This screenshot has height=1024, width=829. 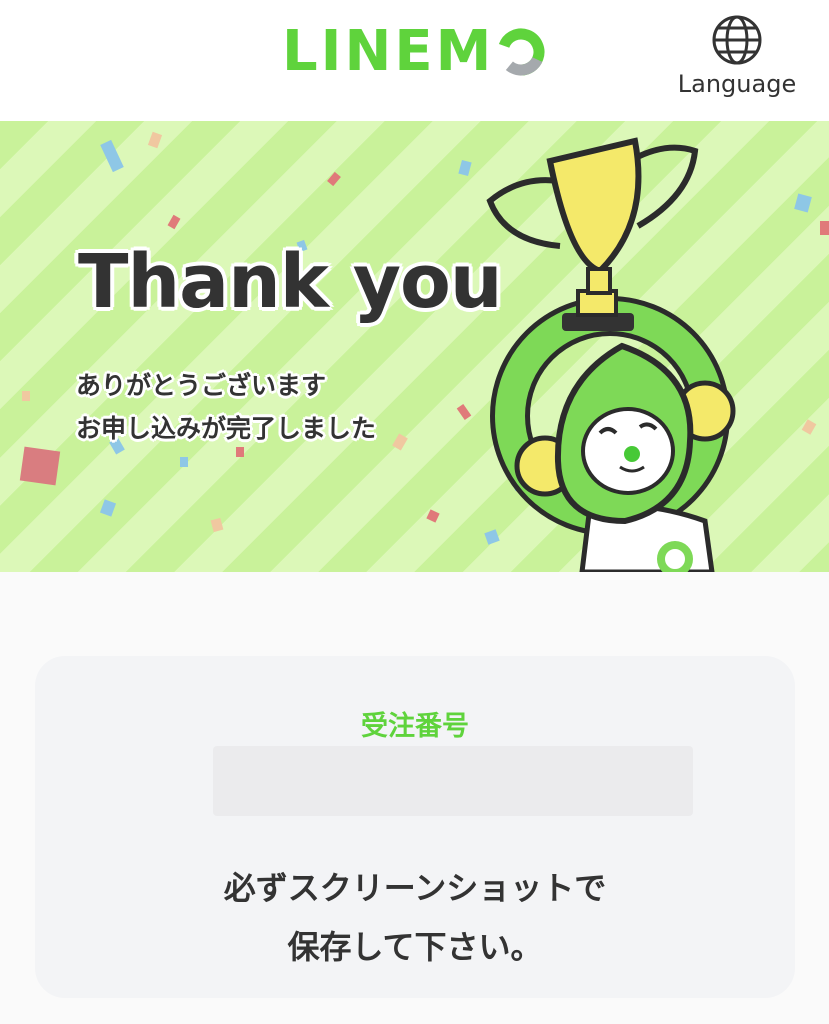 I want to click on language-button: Language, so click(x=737, y=56).